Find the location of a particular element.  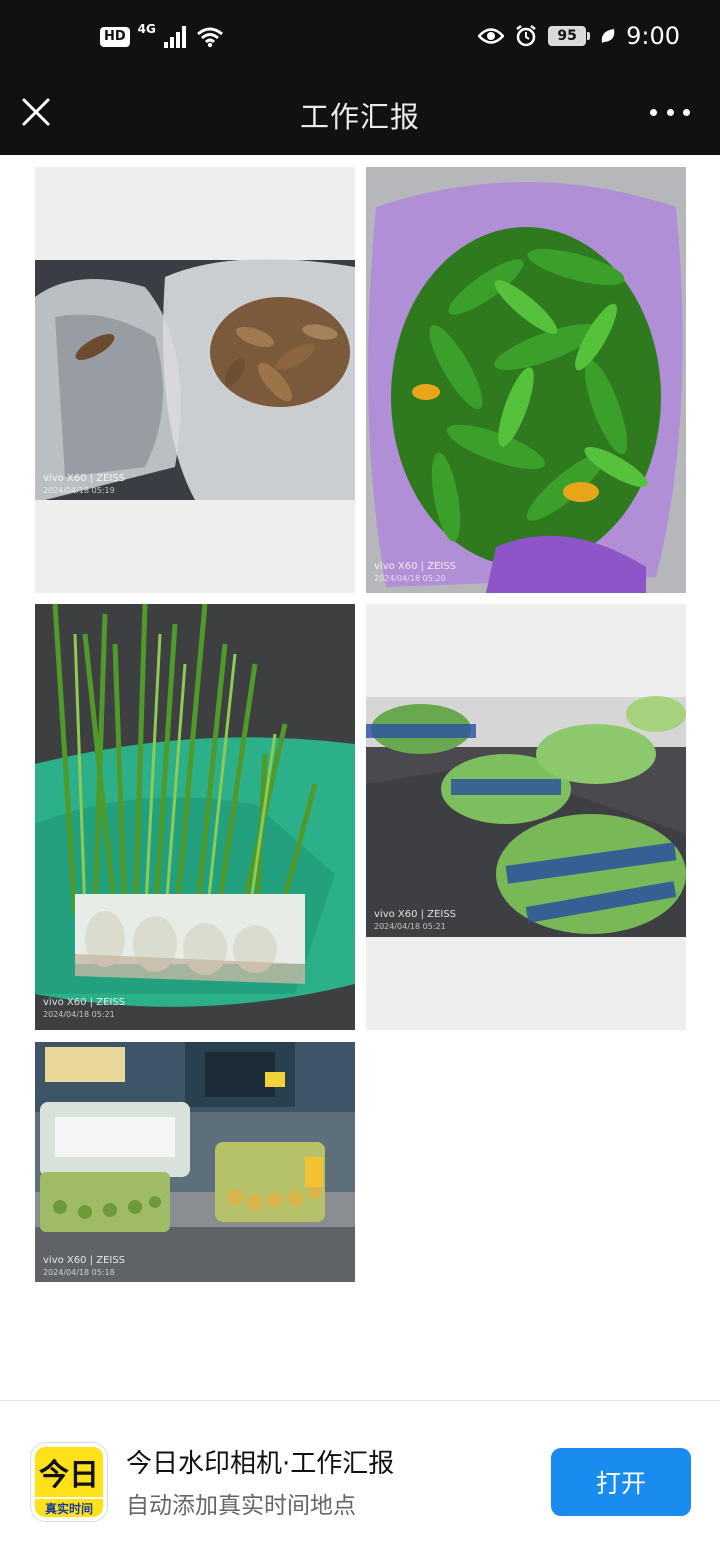

sweet-potato-image is located at coordinates (195, 380).